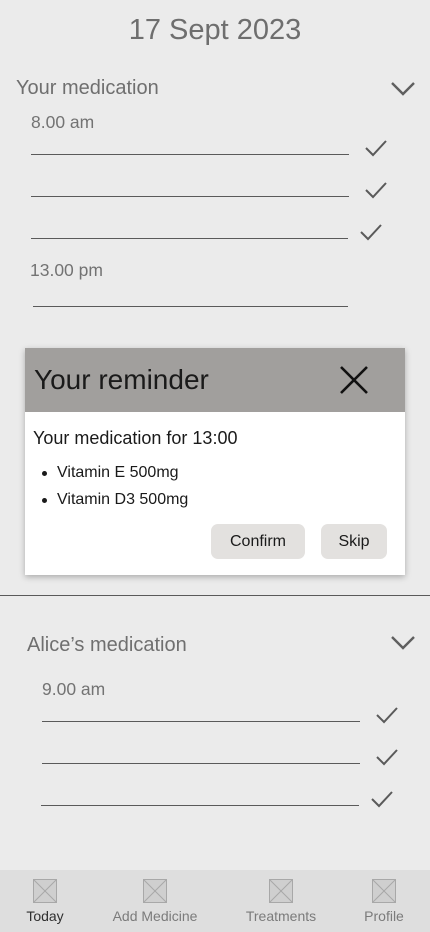 The image size is (430, 932). I want to click on nav-item-treatments: Treatments, so click(281, 901).